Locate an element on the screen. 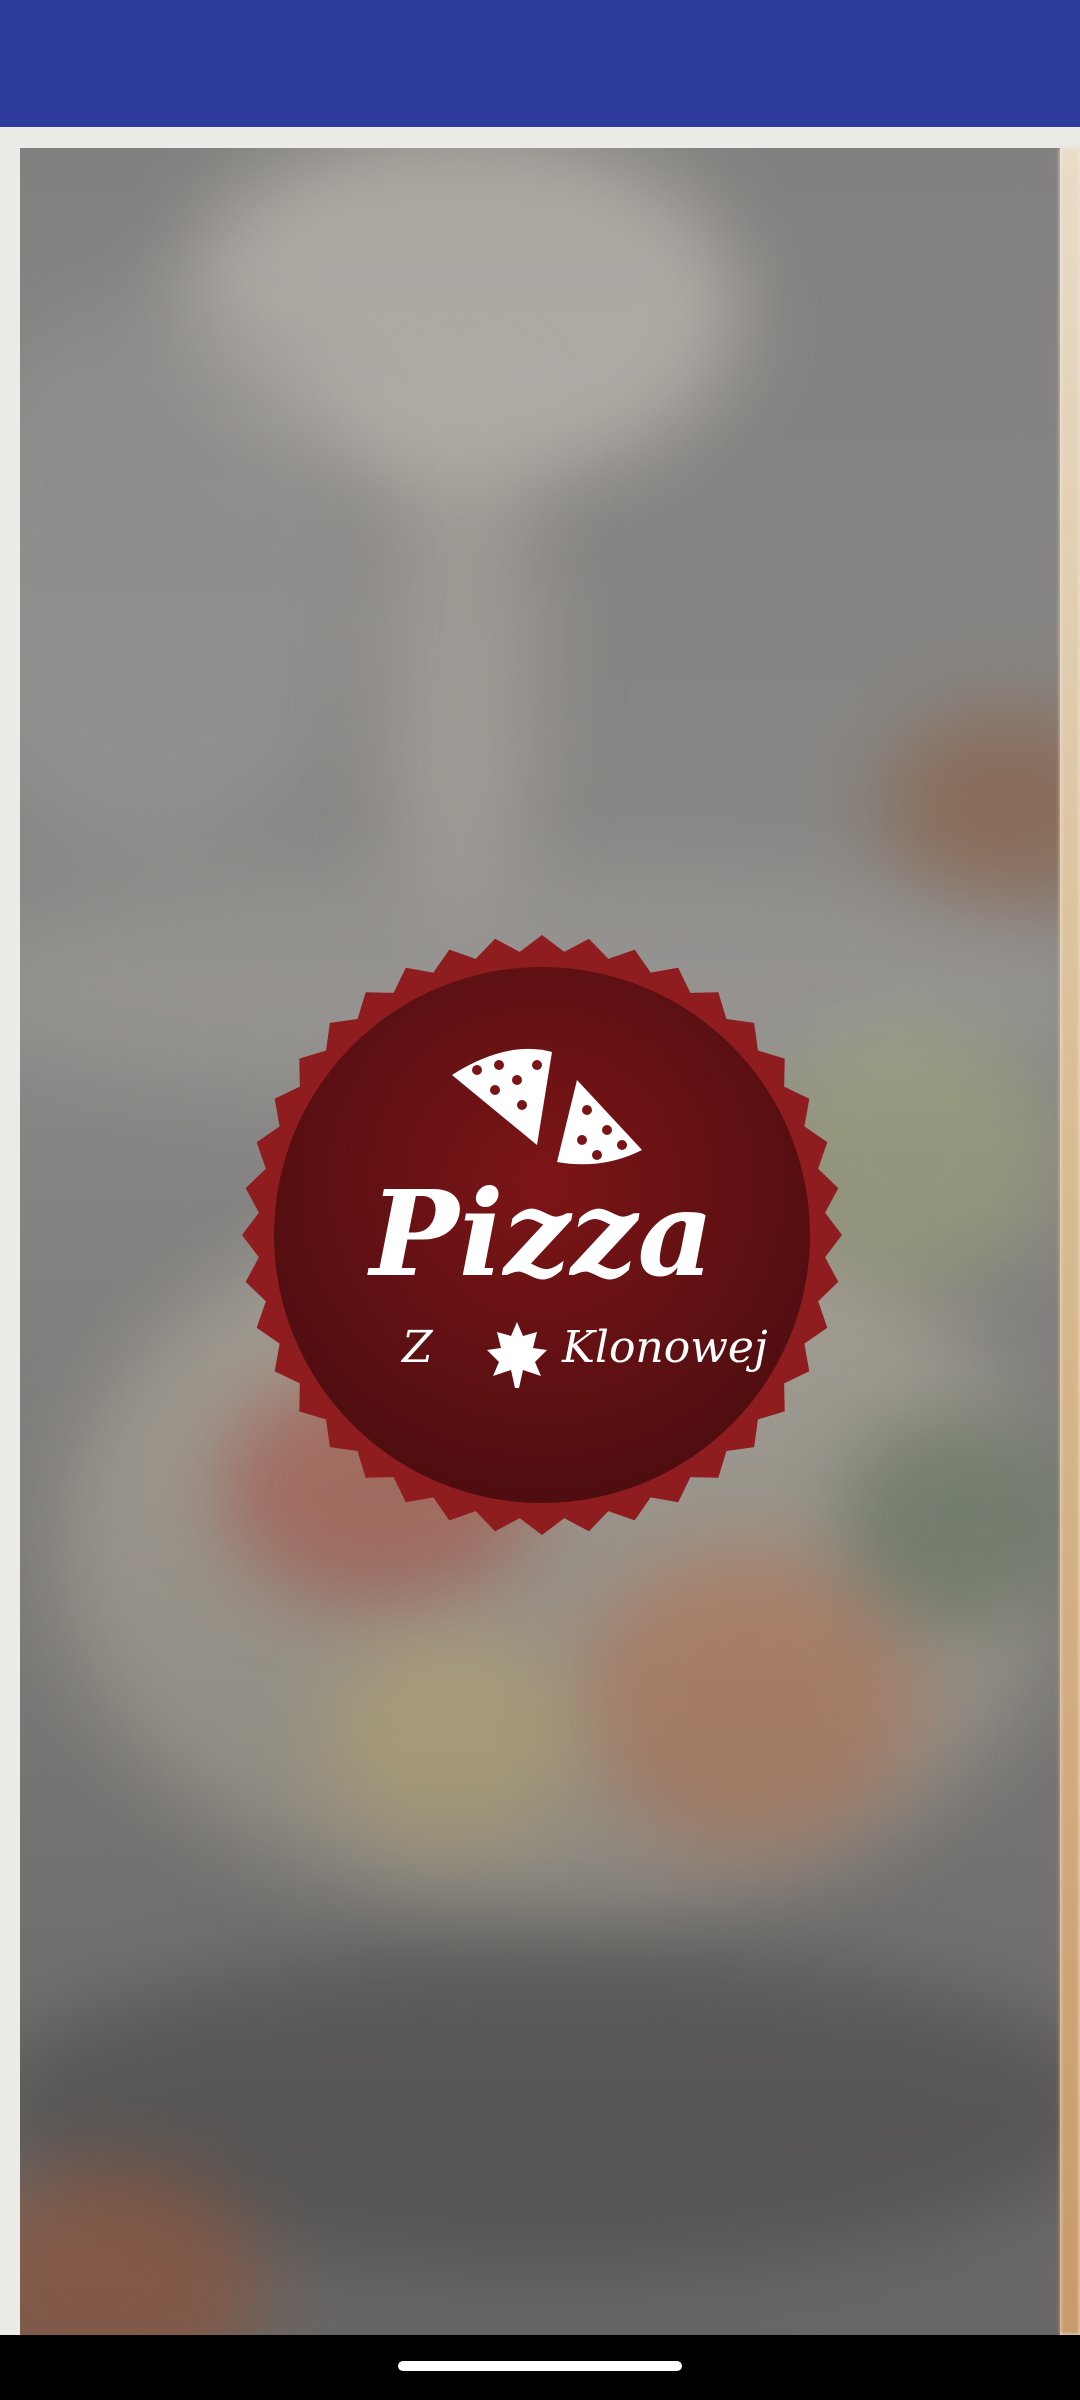 This screenshot has width=1080, height=2400. logo-prefix: Z is located at coordinates (417, 1347).